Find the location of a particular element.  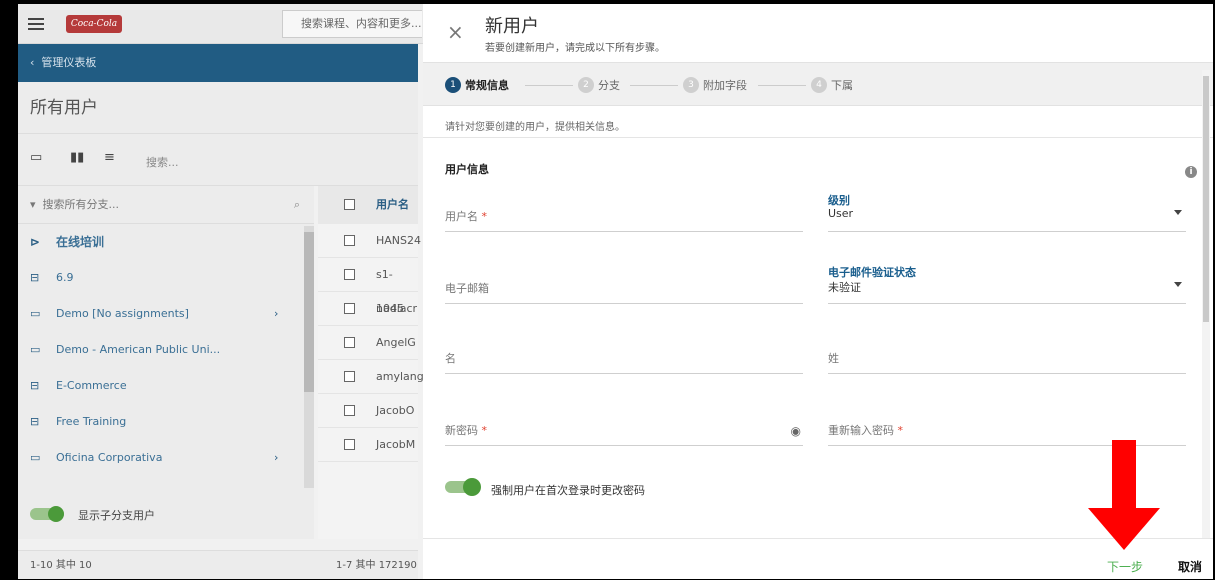

panel-scrollbar is located at coordinates (1206, 305).